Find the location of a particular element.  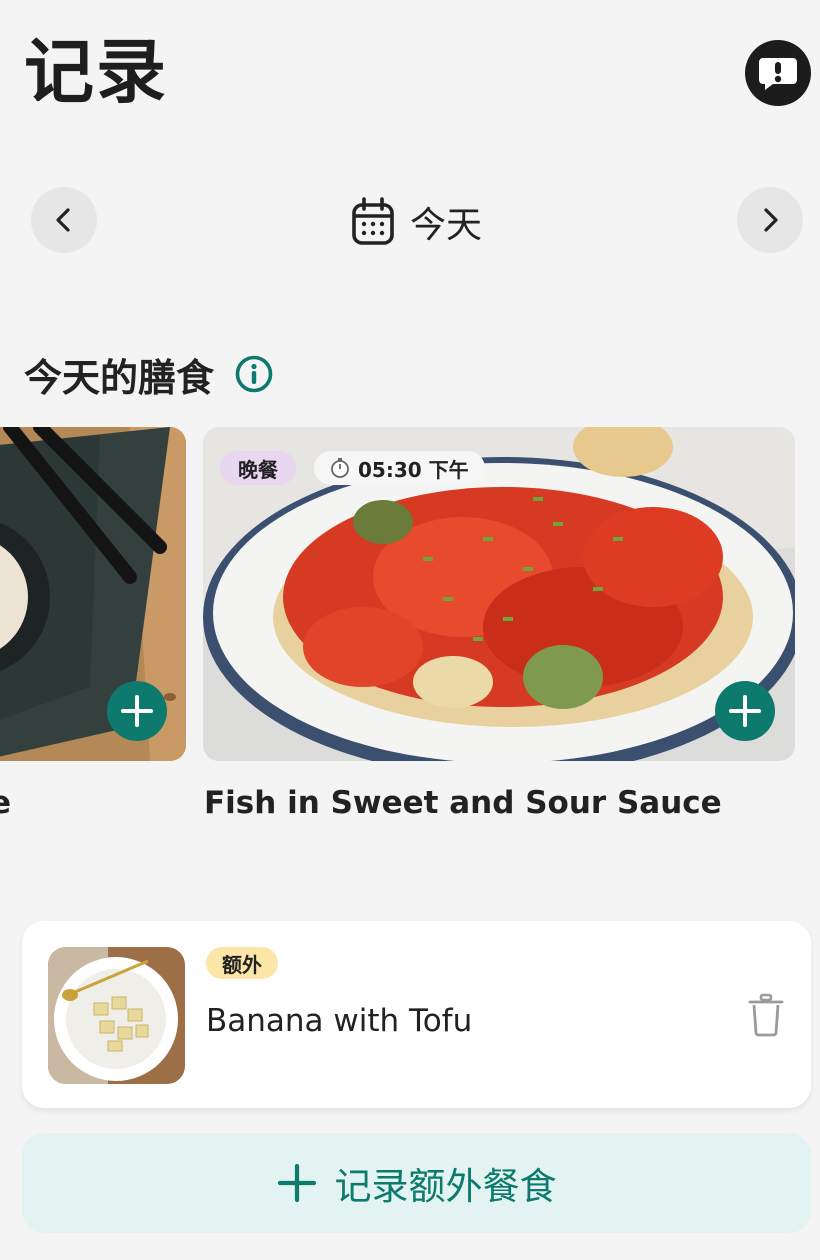

log-extra-meal-button: 记录额外餐食 is located at coordinates (416, 1183).